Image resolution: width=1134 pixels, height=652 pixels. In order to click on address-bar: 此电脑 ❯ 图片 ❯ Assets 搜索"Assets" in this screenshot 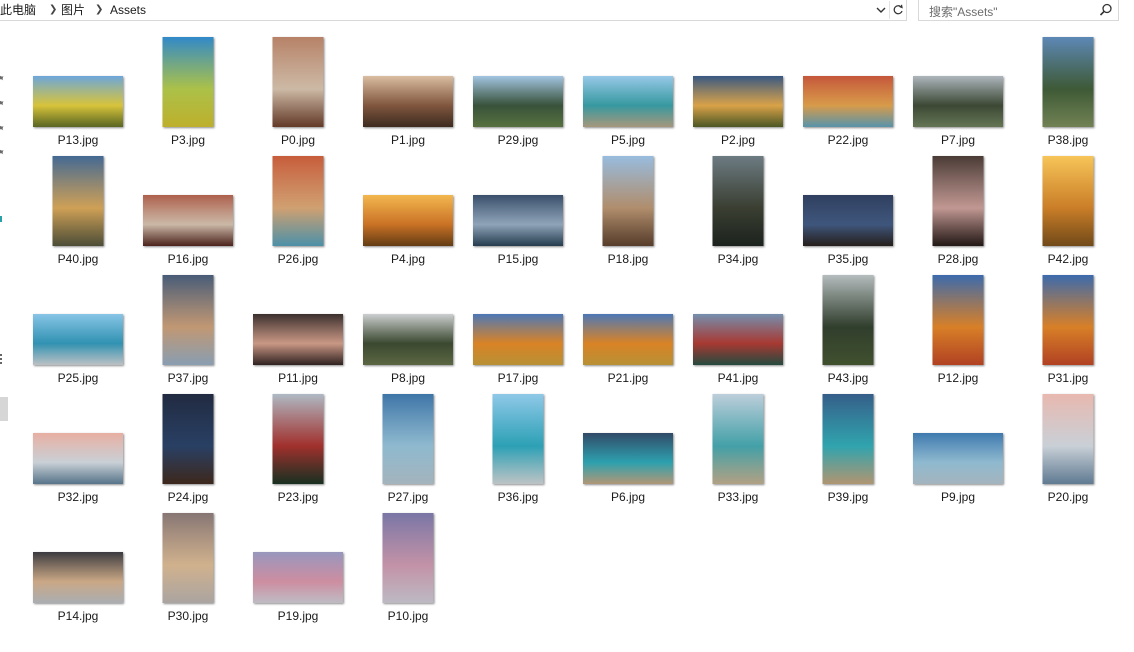, I will do `click(567, 11)`.